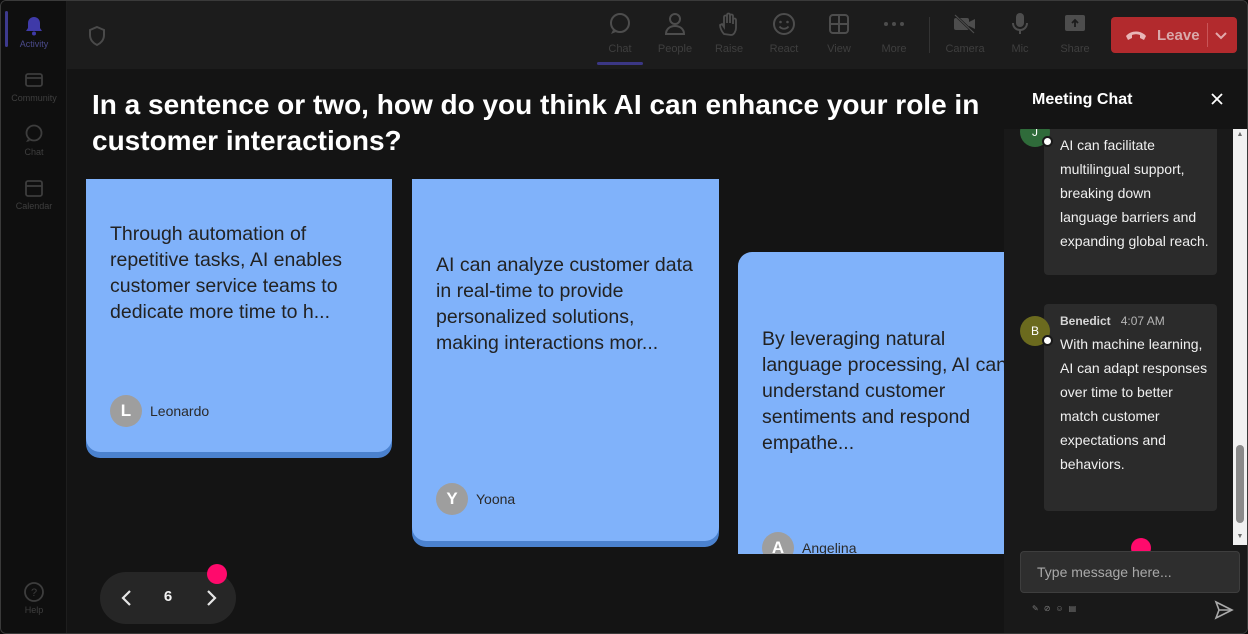 The image size is (1248, 634). Describe the element at coordinates (97, 36) in the screenshot. I see `shield-icon` at that location.